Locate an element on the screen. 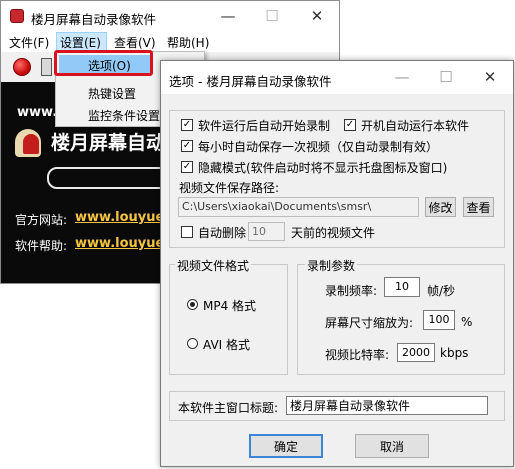 The image size is (515, 469). menu-view: 查看(V) is located at coordinates (135, 43).